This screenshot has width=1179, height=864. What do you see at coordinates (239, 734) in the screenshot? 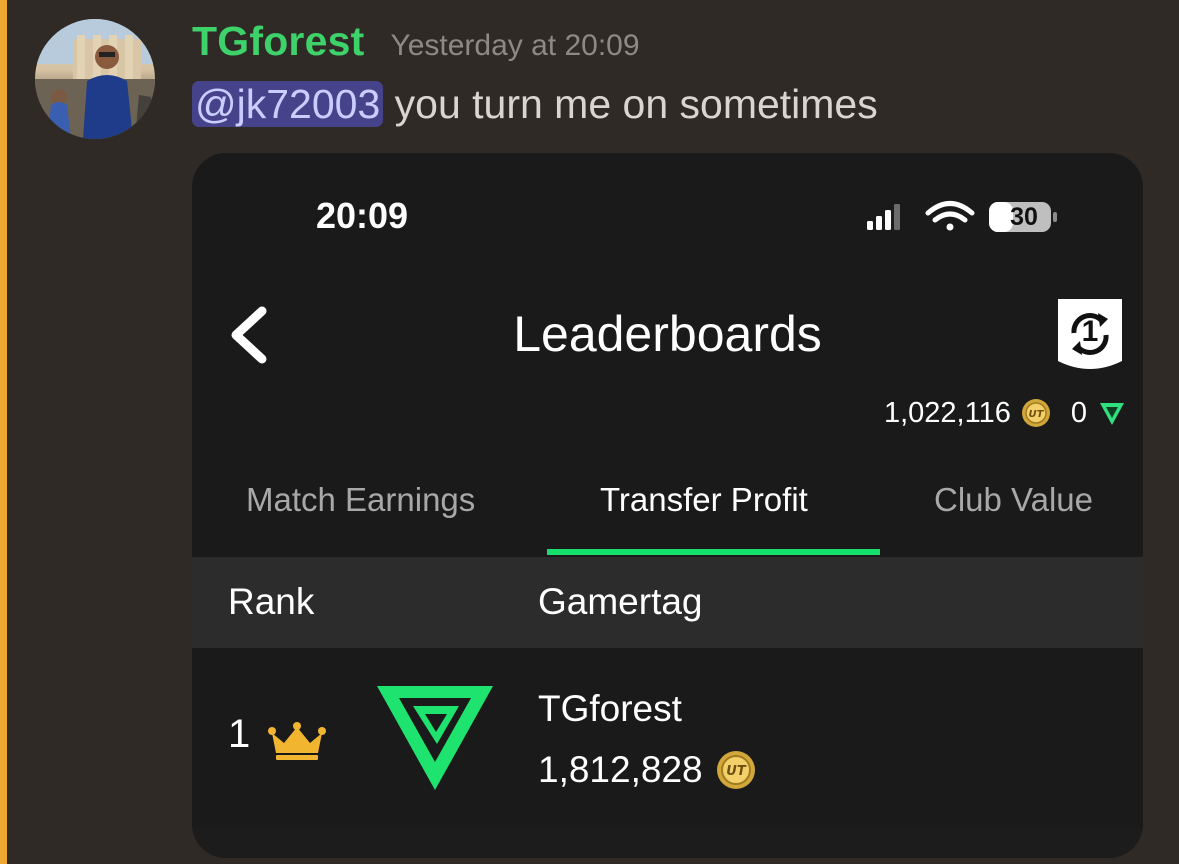
I see `rank-number: 1` at bounding box center [239, 734].